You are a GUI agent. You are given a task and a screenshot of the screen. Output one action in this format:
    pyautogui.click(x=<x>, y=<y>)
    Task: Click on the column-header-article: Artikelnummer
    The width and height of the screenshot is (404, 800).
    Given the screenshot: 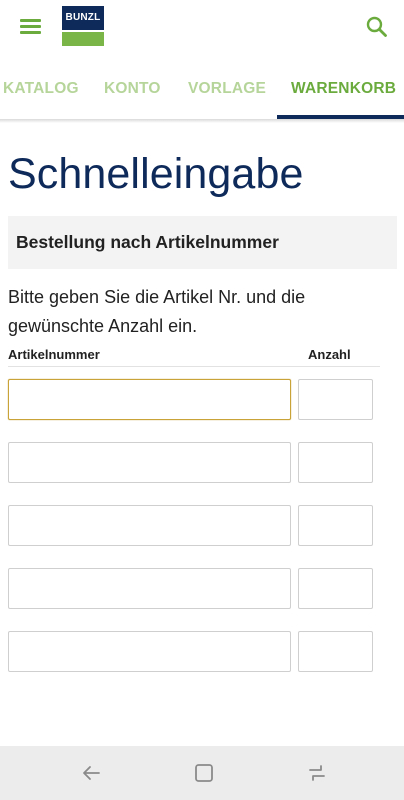 What is the action you would take?
    pyautogui.click(x=54, y=354)
    